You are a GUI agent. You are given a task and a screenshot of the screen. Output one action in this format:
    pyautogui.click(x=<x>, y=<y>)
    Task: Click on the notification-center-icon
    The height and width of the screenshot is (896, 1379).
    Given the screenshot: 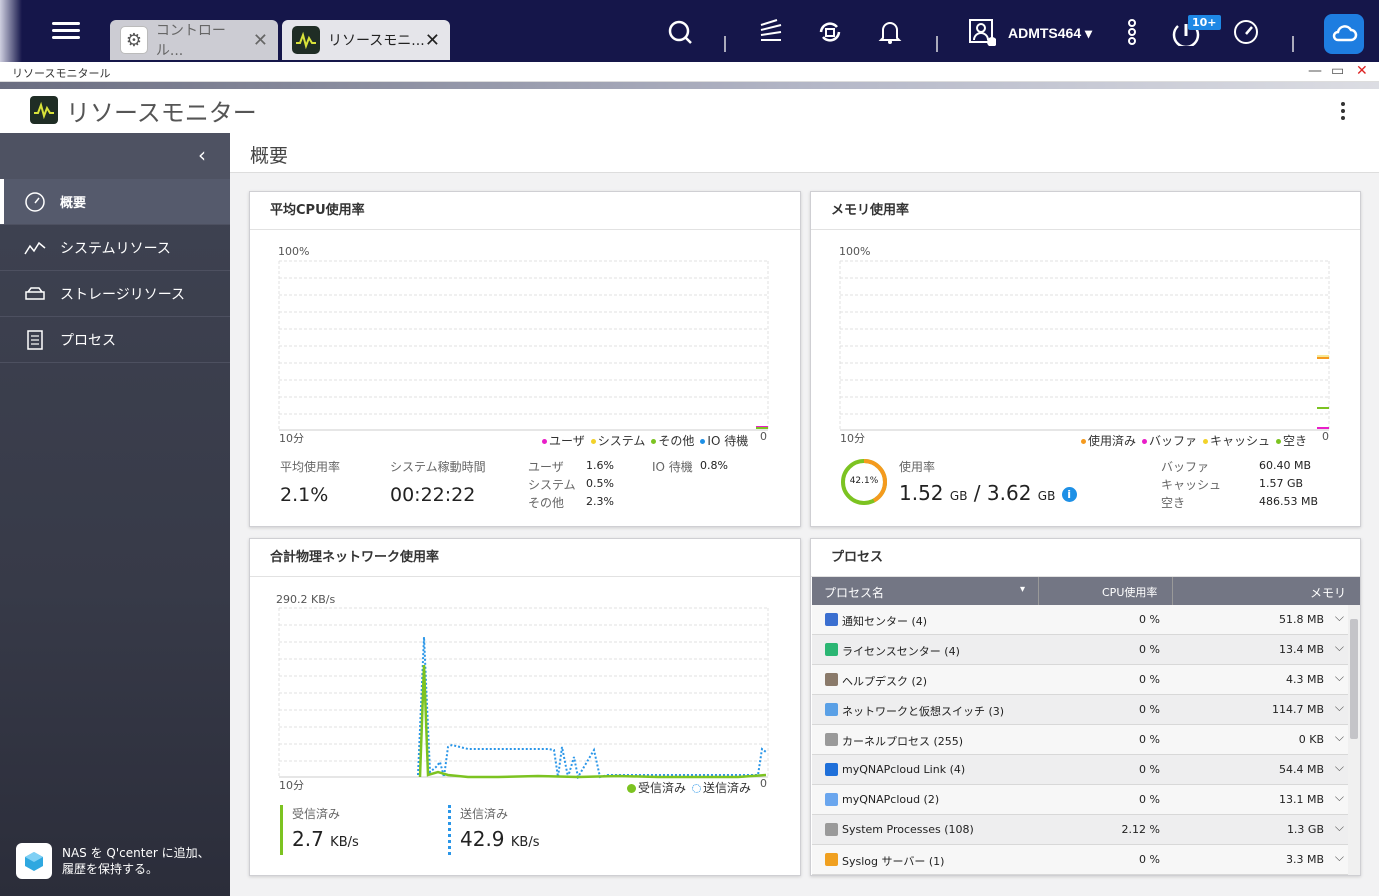 What is the action you would take?
    pyautogui.click(x=831, y=619)
    